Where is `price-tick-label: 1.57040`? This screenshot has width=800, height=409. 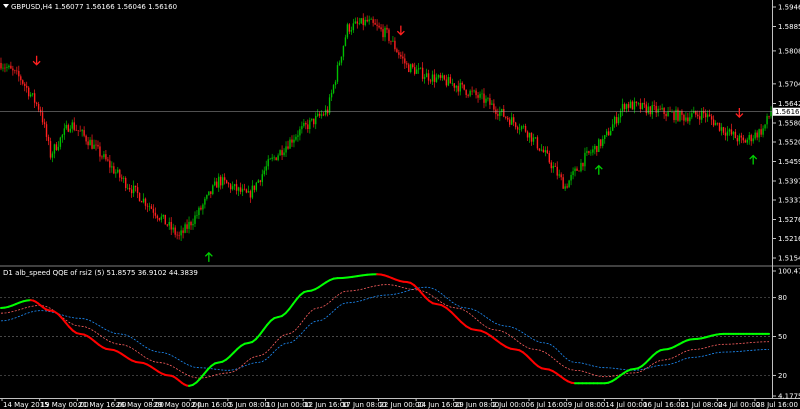
price-tick-label: 1.57040 is located at coordinates (789, 84).